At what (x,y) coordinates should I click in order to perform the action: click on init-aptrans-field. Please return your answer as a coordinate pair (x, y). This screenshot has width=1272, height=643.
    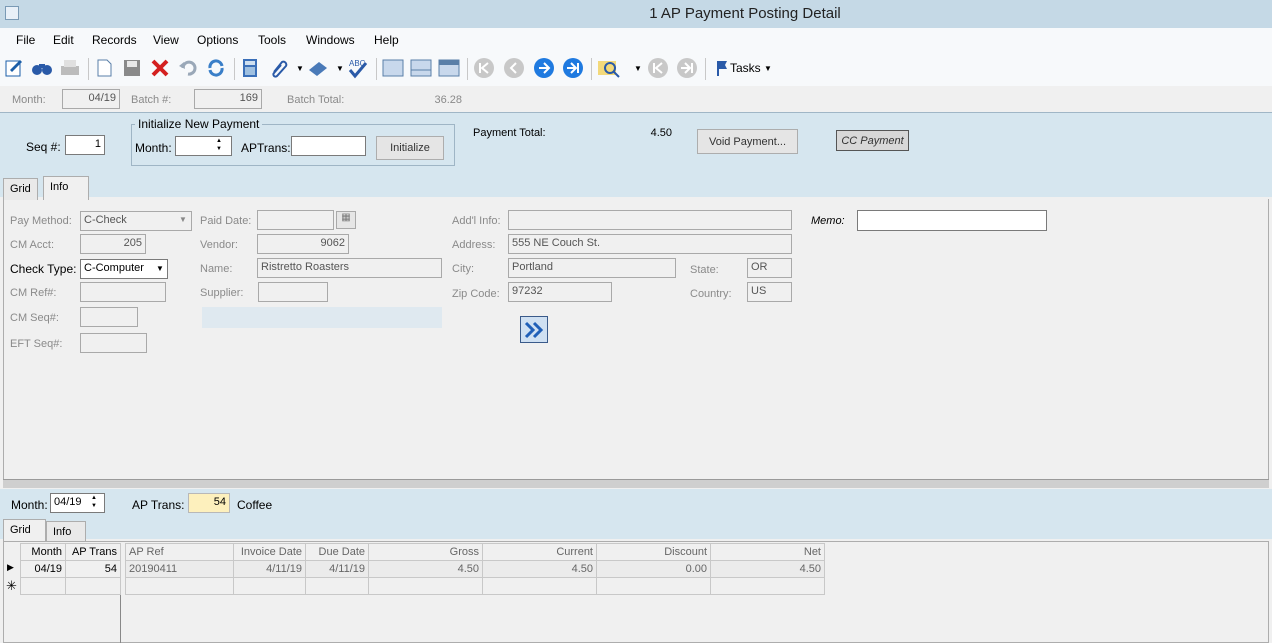
    Looking at the image, I should click on (328, 146).